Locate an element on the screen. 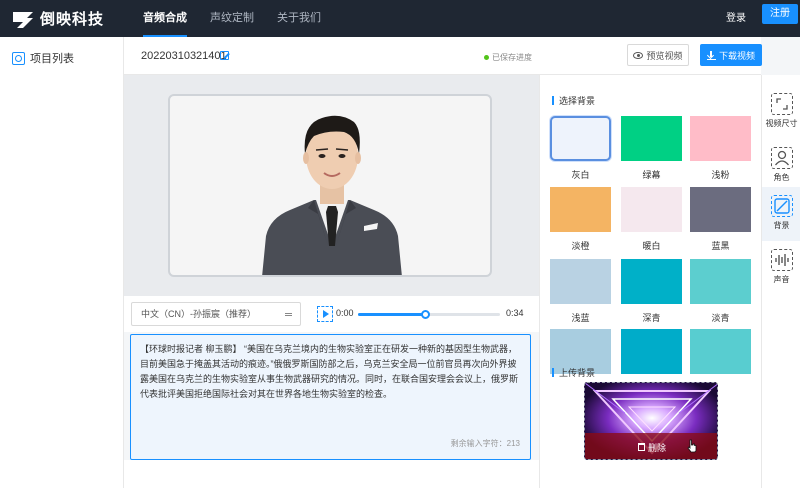 Image resolution: width=800 pixels, height=488 pixels. edit-icon is located at coordinates (224, 55).